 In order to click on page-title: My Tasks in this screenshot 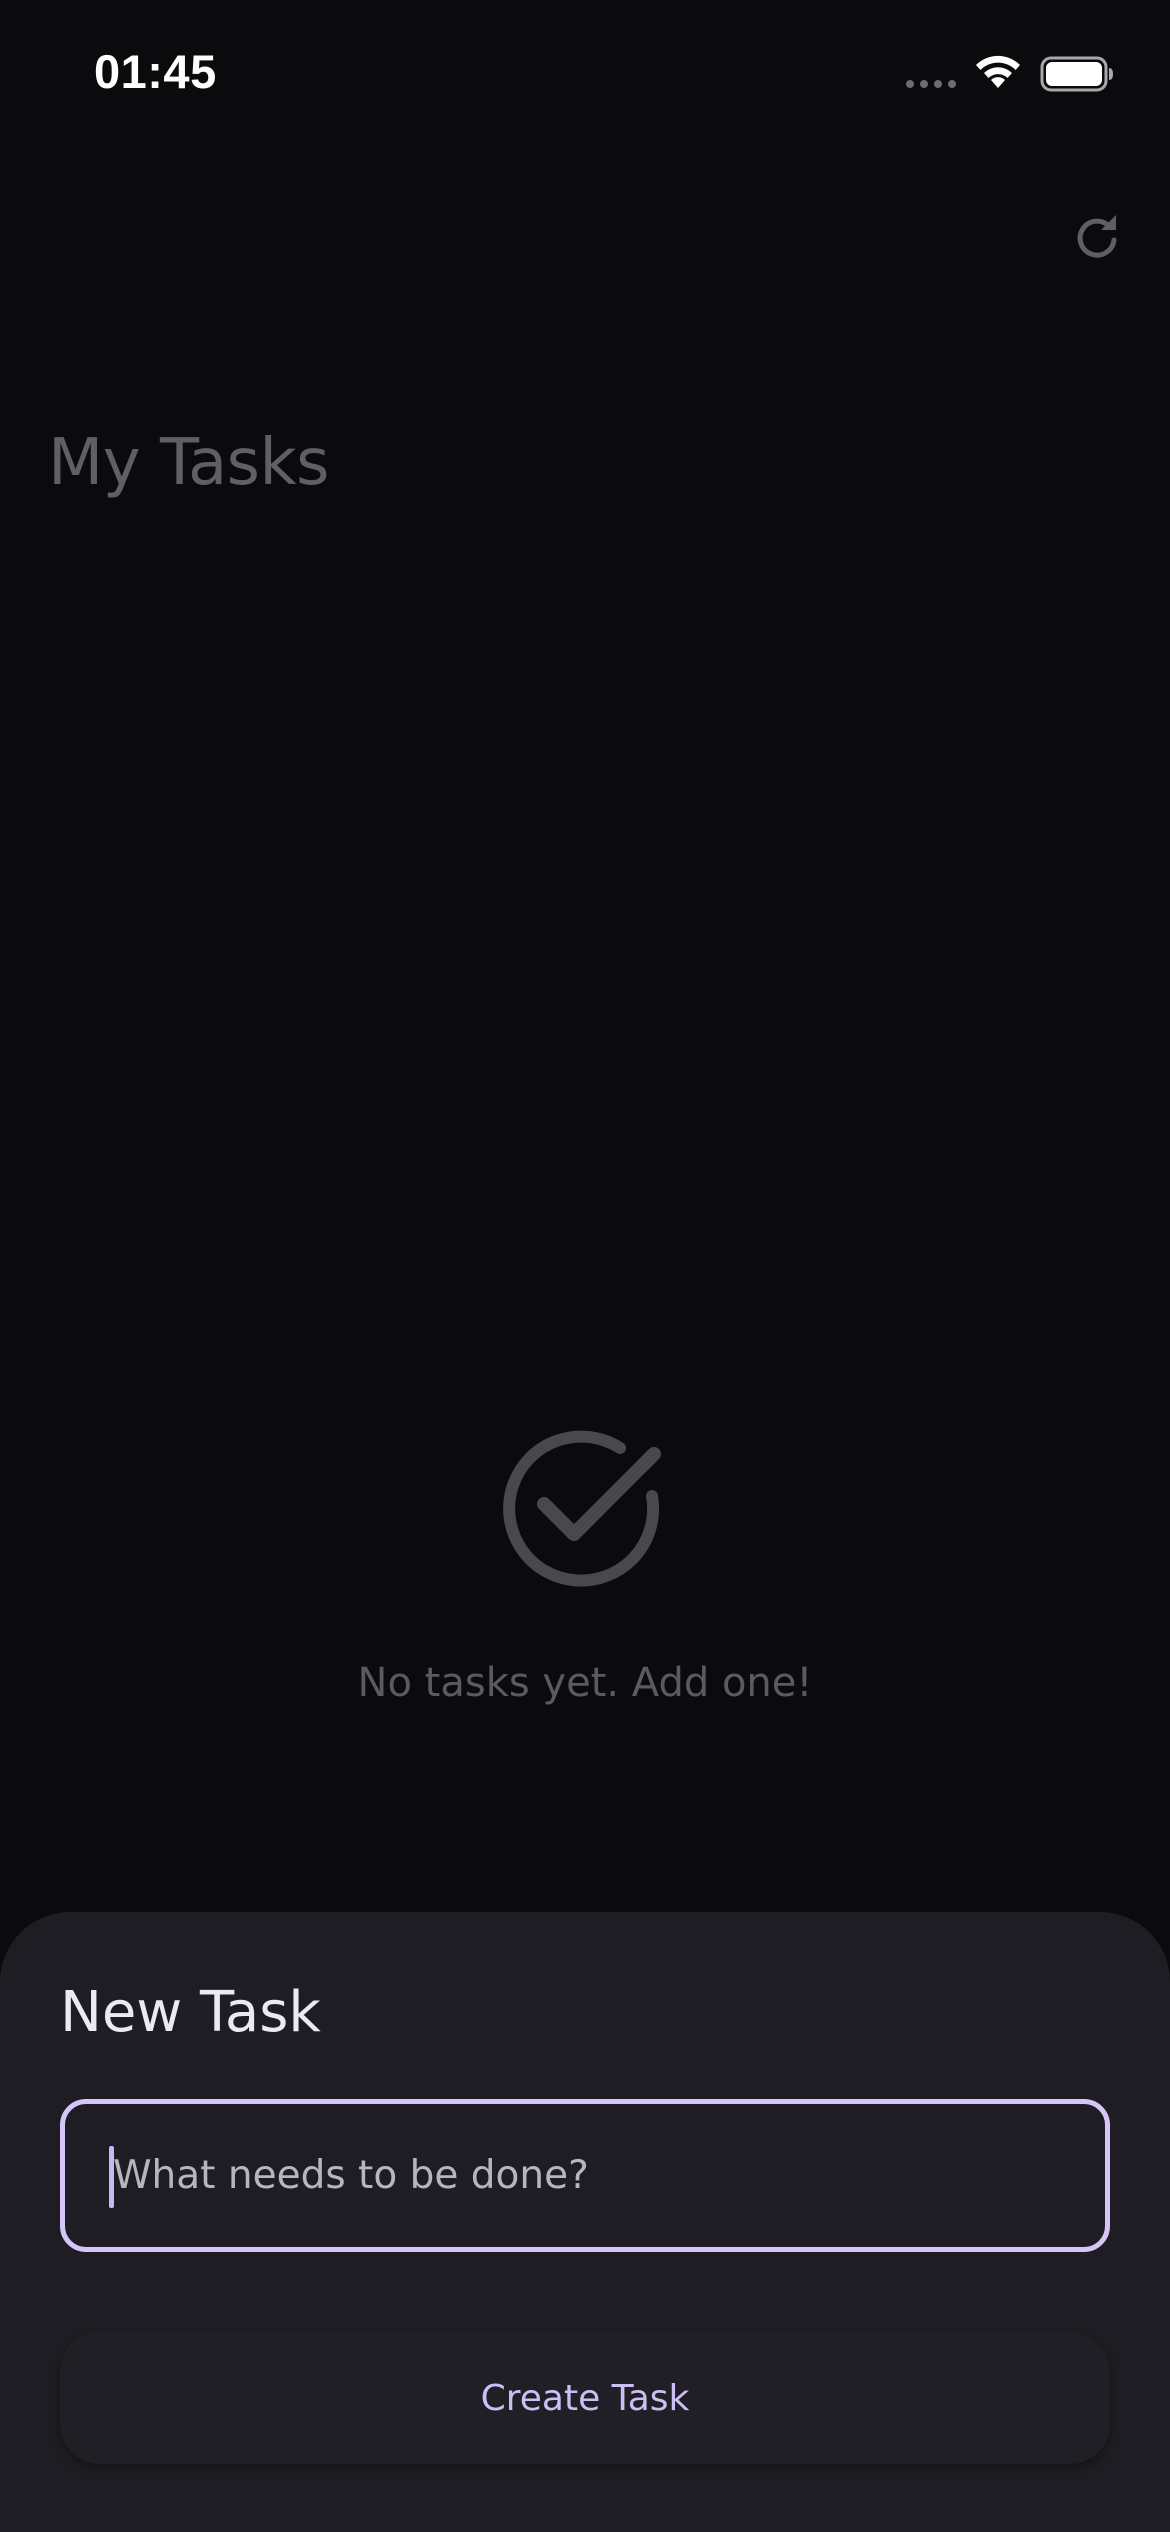, I will do `click(188, 463)`.